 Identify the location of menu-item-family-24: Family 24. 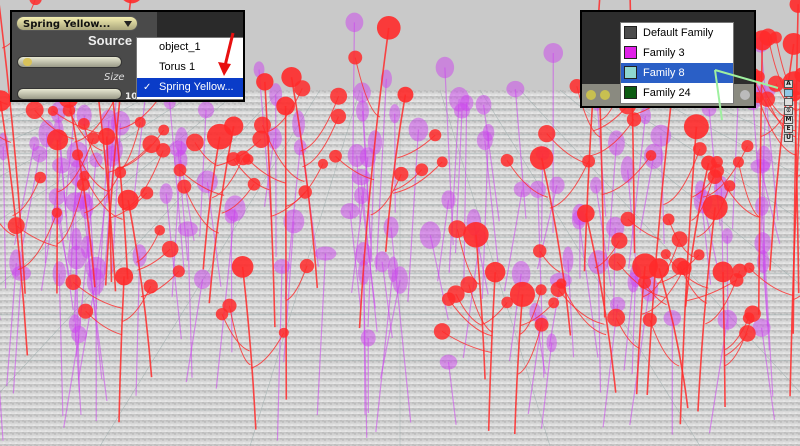
(677, 93).